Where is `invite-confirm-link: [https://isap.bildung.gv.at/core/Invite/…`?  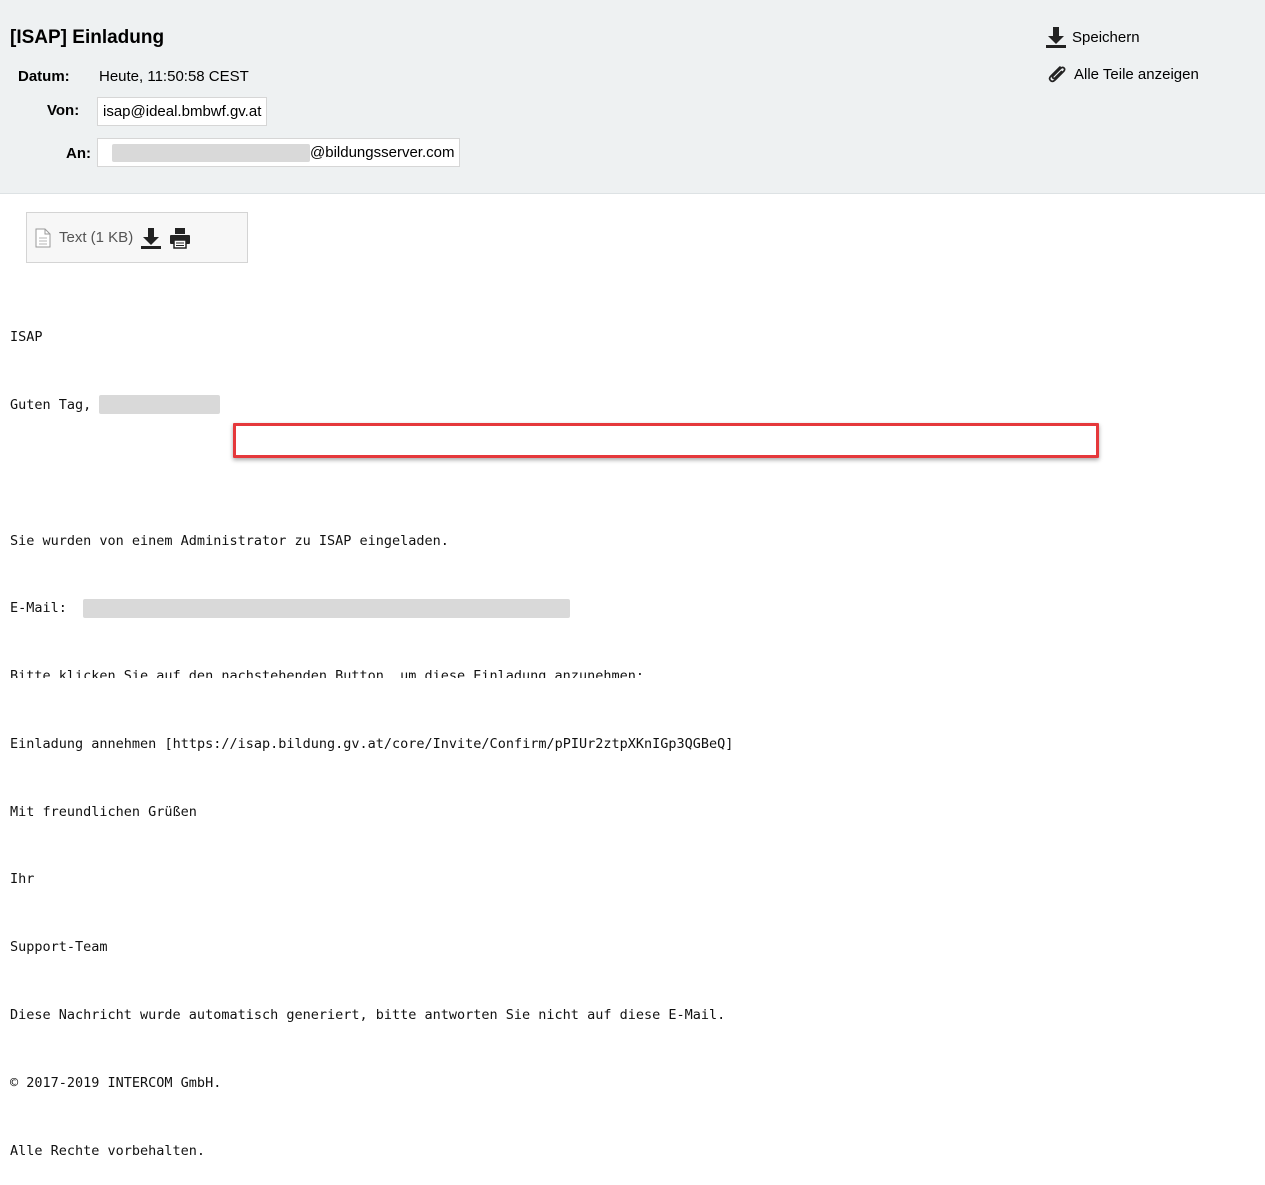 invite-confirm-link: [https://isap.bildung.gv.at/core/Invite/… is located at coordinates (448, 744).